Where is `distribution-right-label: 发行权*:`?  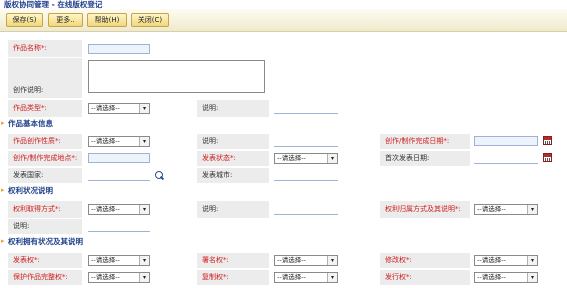 distribution-right-label: 发行权*: is located at coordinates (425, 277).